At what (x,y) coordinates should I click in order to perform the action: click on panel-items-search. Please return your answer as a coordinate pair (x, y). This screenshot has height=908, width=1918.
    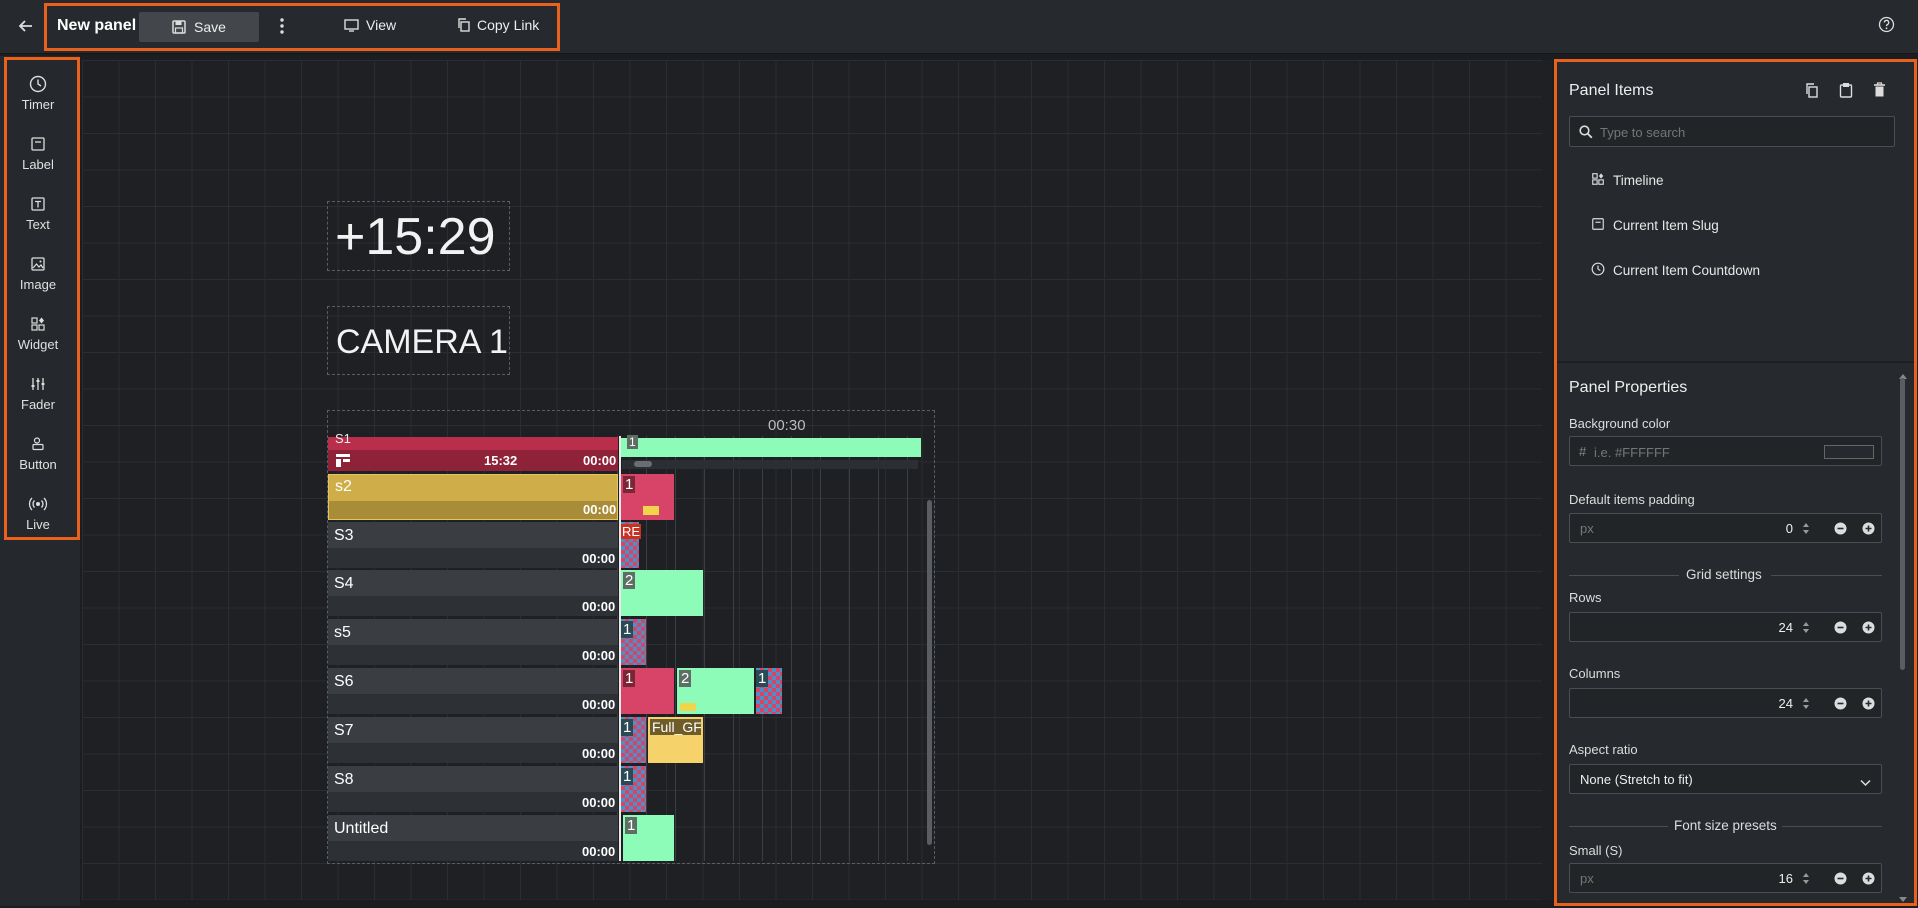
    Looking at the image, I should click on (1732, 131).